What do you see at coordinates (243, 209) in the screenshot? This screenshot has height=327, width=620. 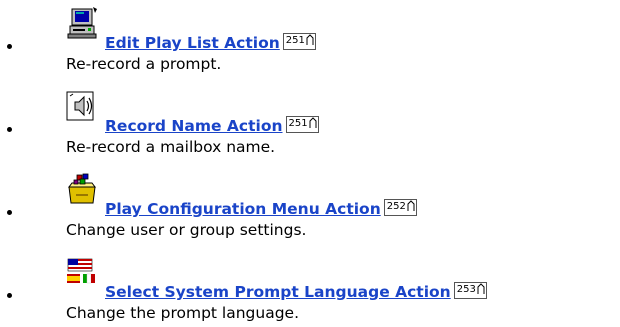 I see `link-text: Play Configuration Menu Action` at bounding box center [243, 209].